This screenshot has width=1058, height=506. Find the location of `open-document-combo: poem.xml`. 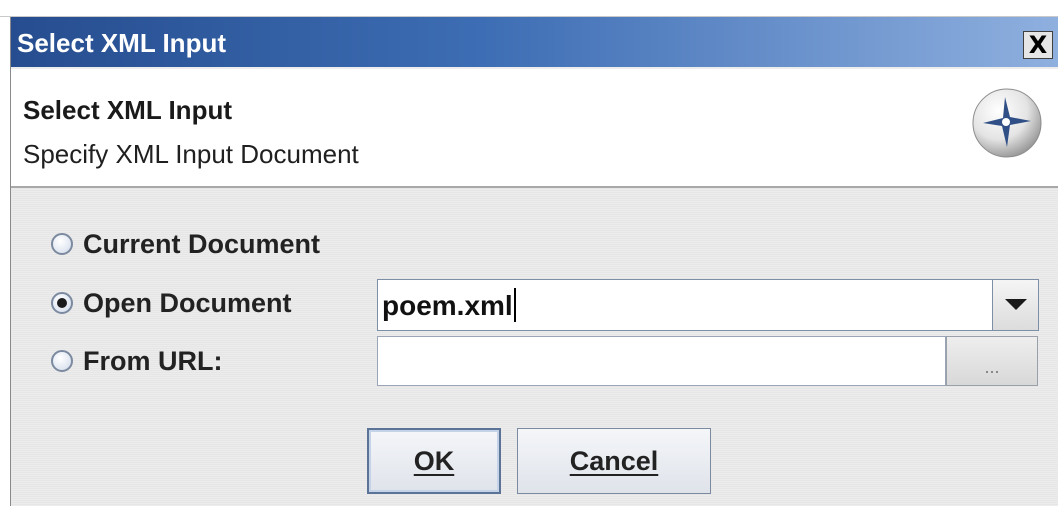

open-document-combo: poem.xml is located at coordinates (708, 305).